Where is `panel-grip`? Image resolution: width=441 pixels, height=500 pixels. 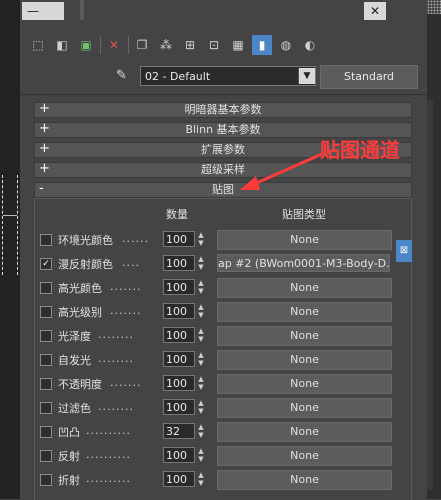 panel-grip is located at coordinates (54, 11).